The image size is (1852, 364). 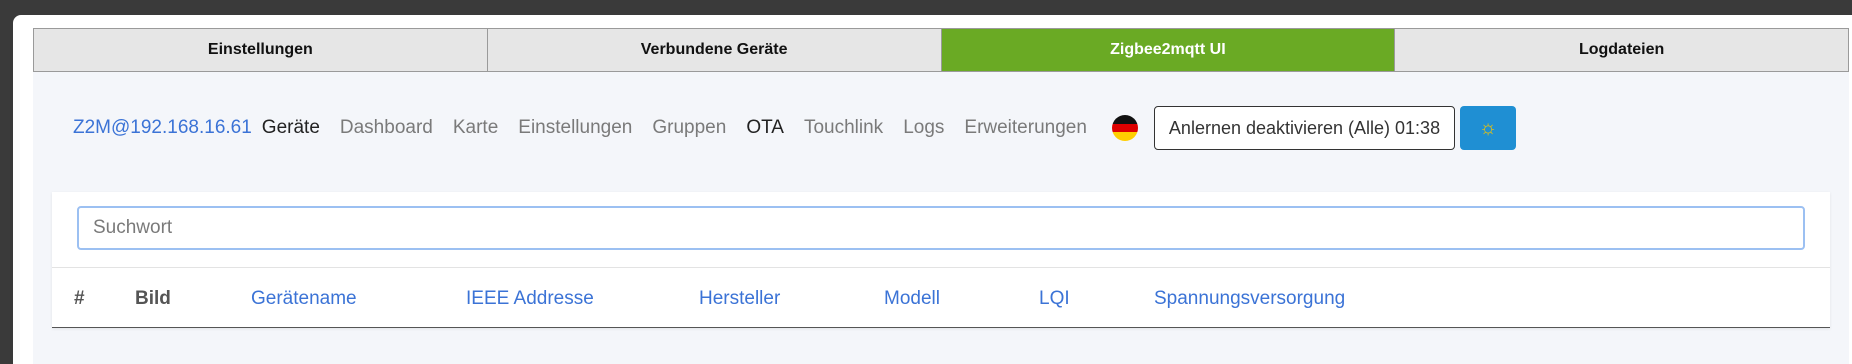 What do you see at coordinates (575, 128) in the screenshot?
I see `nav-item-einstellungen: Einstellungen` at bounding box center [575, 128].